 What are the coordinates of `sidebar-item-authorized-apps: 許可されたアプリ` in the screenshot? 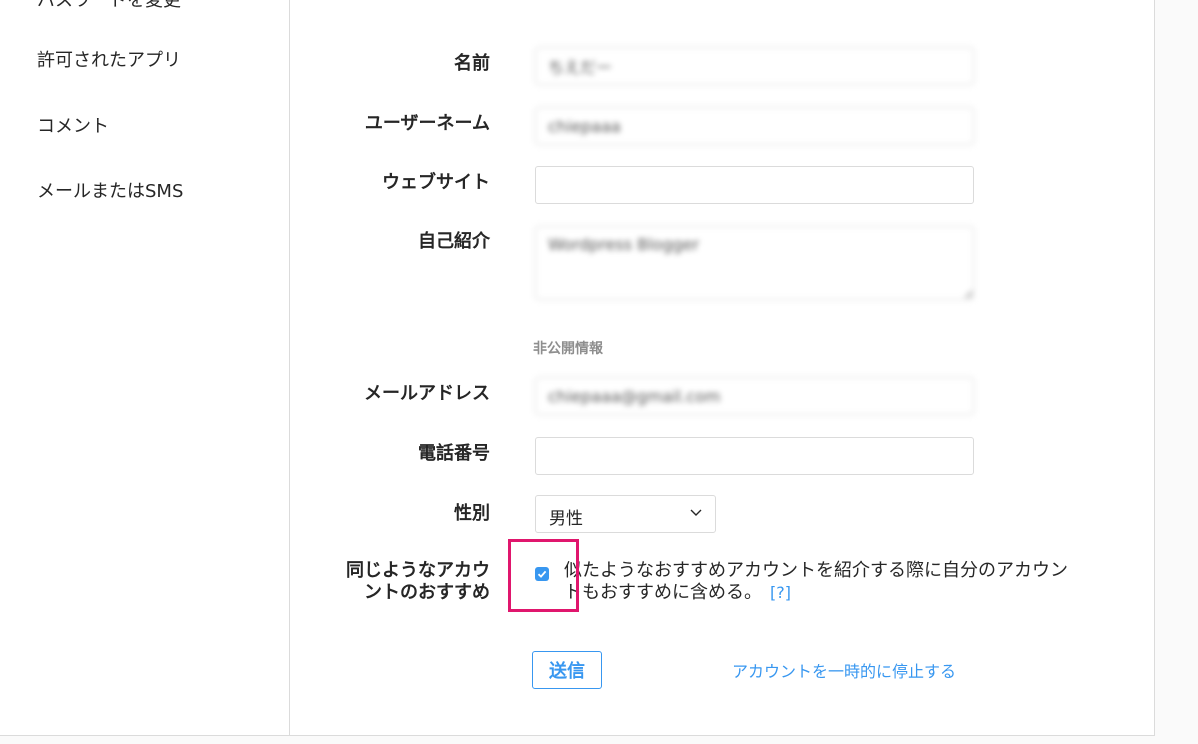 It's located at (109, 59).